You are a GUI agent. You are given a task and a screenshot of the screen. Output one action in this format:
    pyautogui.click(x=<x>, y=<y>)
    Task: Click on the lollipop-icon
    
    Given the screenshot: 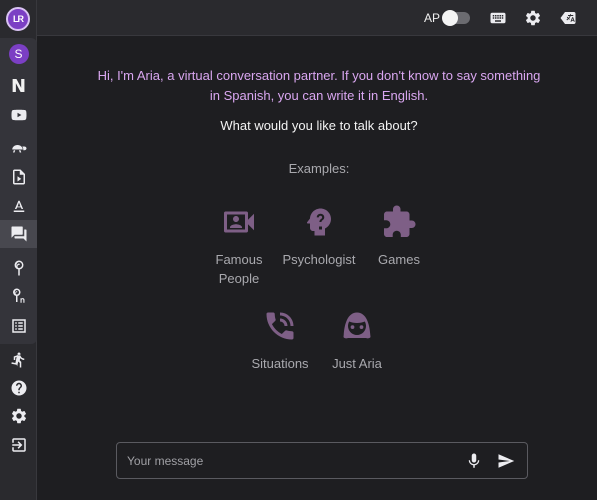 What is the action you would take?
    pyautogui.click(x=18, y=268)
    